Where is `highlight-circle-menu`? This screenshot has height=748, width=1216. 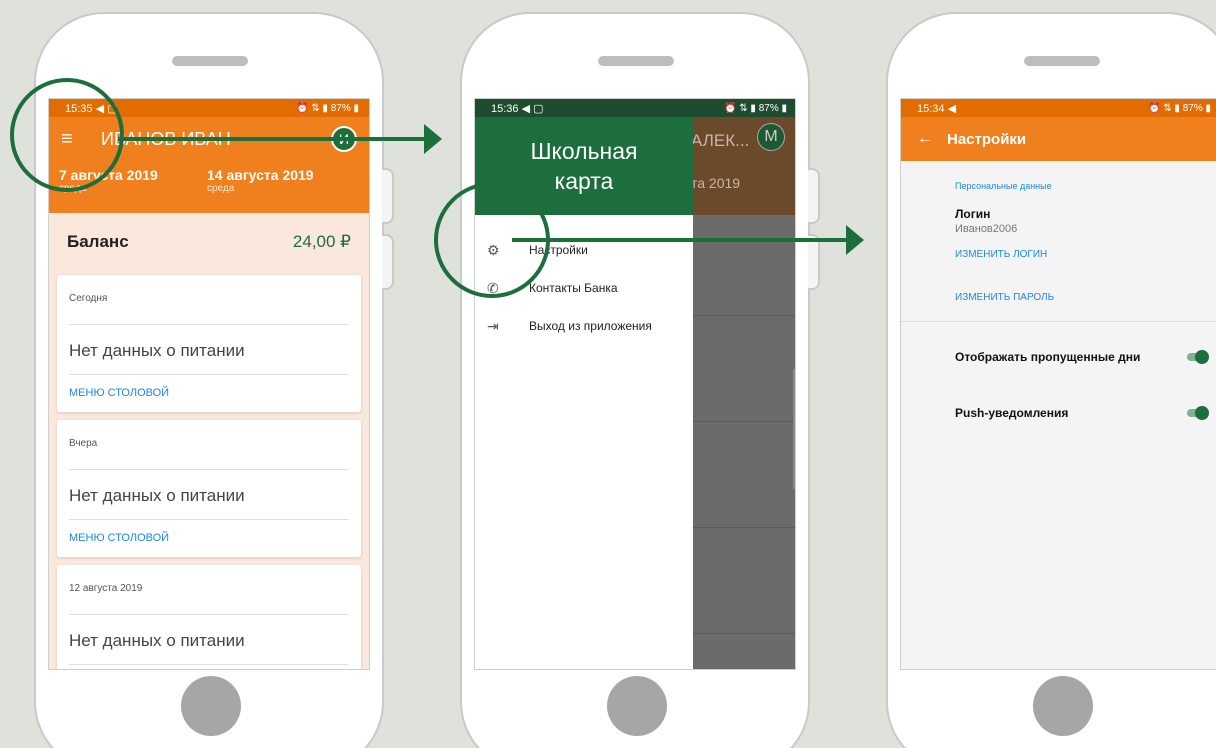
highlight-circle-menu is located at coordinates (67, 135).